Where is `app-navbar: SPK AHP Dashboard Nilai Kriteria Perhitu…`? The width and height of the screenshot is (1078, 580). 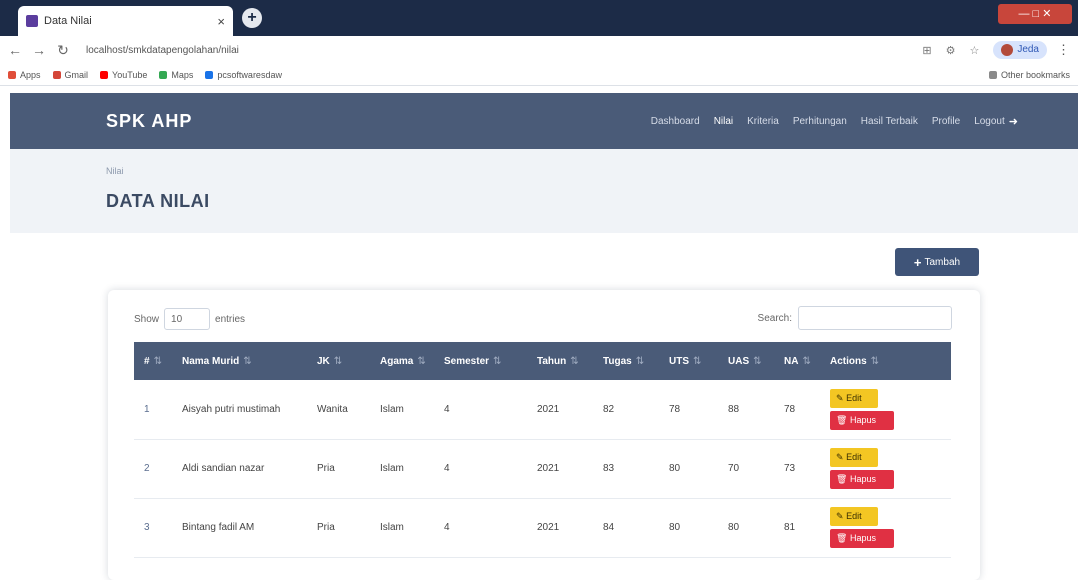
app-navbar: SPK AHP Dashboard Nilai Kriteria Perhitu… is located at coordinates (544, 121).